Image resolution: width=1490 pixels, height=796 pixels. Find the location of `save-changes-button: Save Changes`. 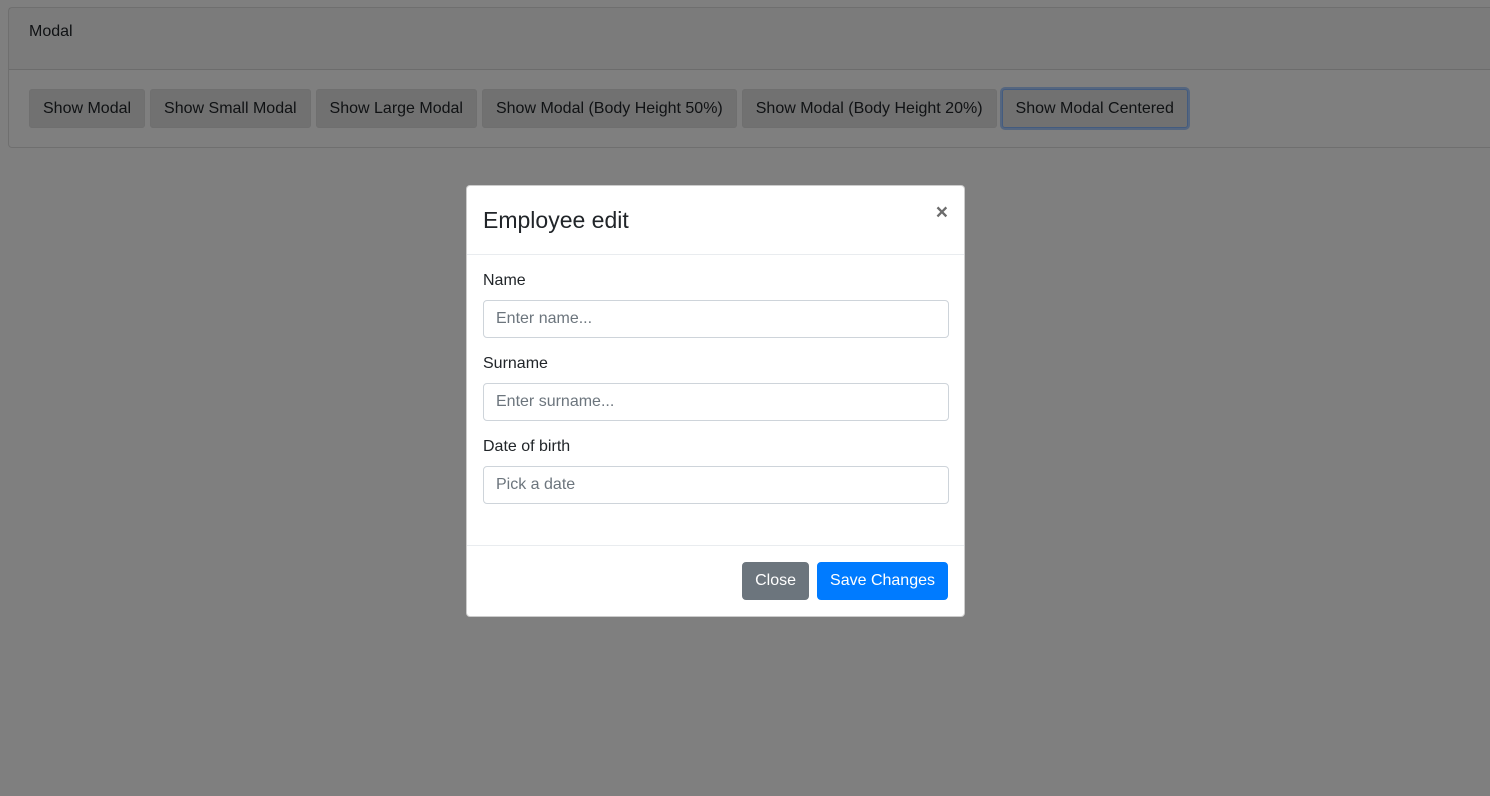

save-changes-button: Save Changes is located at coordinates (882, 581).